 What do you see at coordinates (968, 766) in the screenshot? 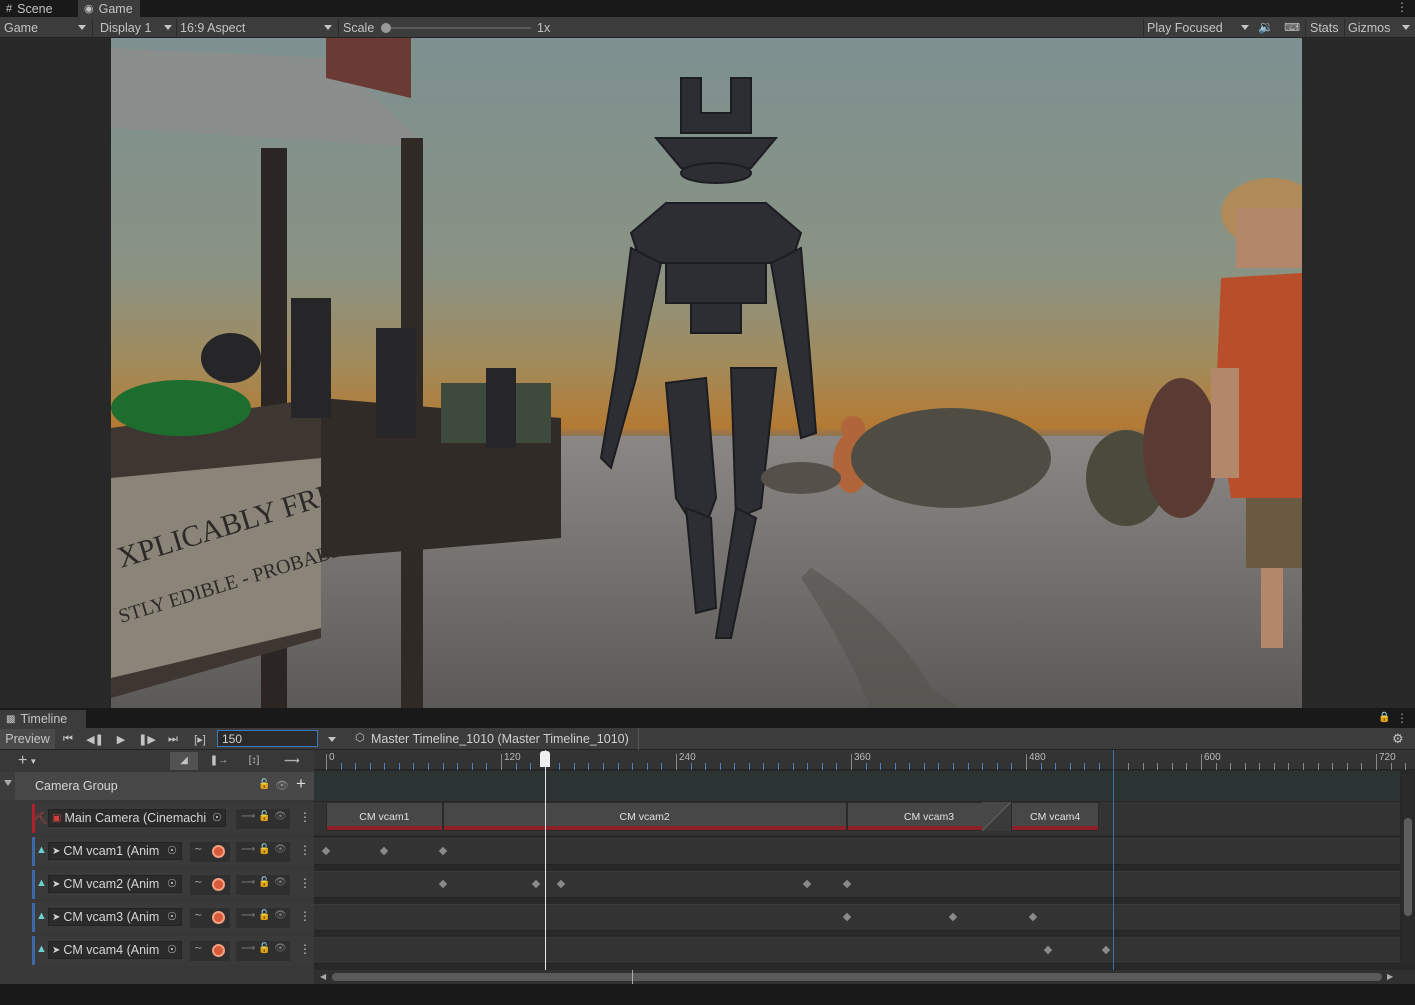
I see `ruler-minor-tick` at bounding box center [968, 766].